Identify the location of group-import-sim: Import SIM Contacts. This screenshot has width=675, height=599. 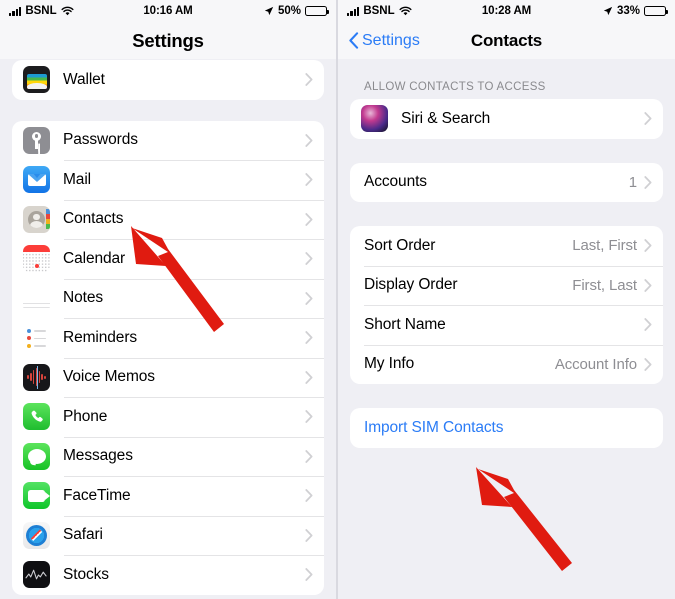
(506, 428).